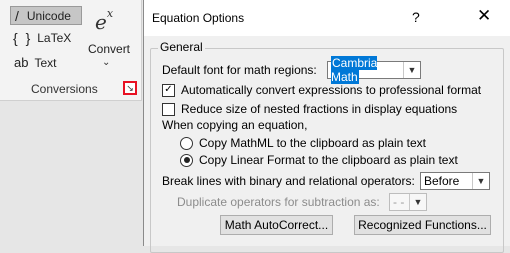  What do you see at coordinates (17, 15) in the screenshot?
I see `unicode-slash-icon: /` at bounding box center [17, 15].